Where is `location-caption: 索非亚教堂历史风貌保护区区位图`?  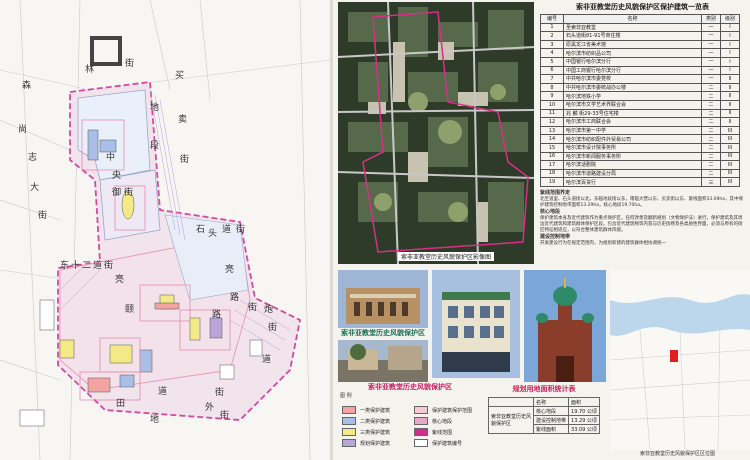 location-caption: 索非亚教堂历史风貌保护区区位图 is located at coordinates (678, 454).